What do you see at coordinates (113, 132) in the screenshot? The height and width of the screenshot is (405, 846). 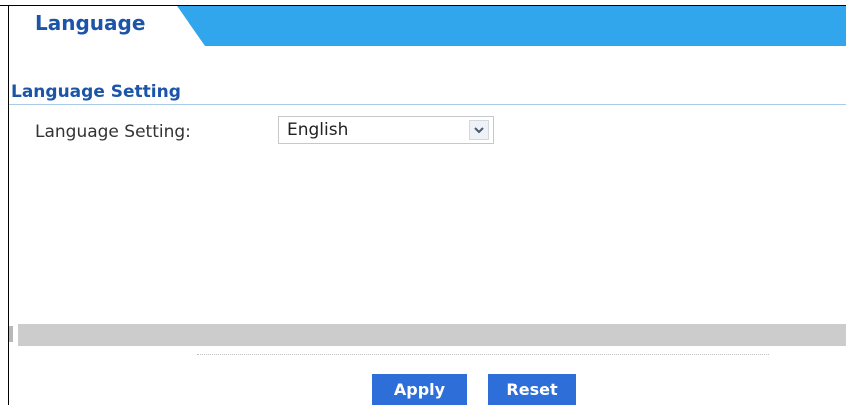 I see `language-setting-label: Language Setting:` at bounding box center [113, 132].